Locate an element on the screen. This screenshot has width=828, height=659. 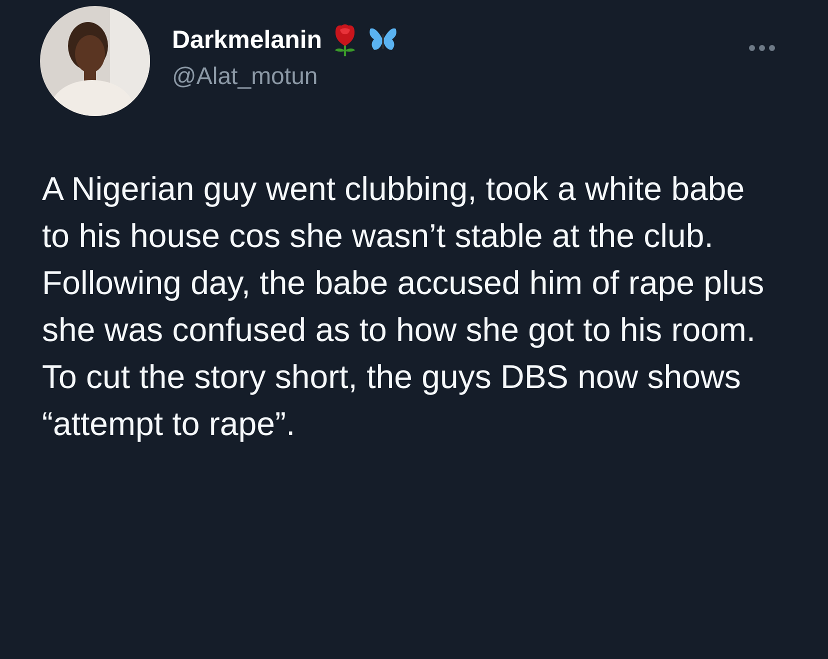
display-name: Darkmelanin is located at coordinates (247, 40).